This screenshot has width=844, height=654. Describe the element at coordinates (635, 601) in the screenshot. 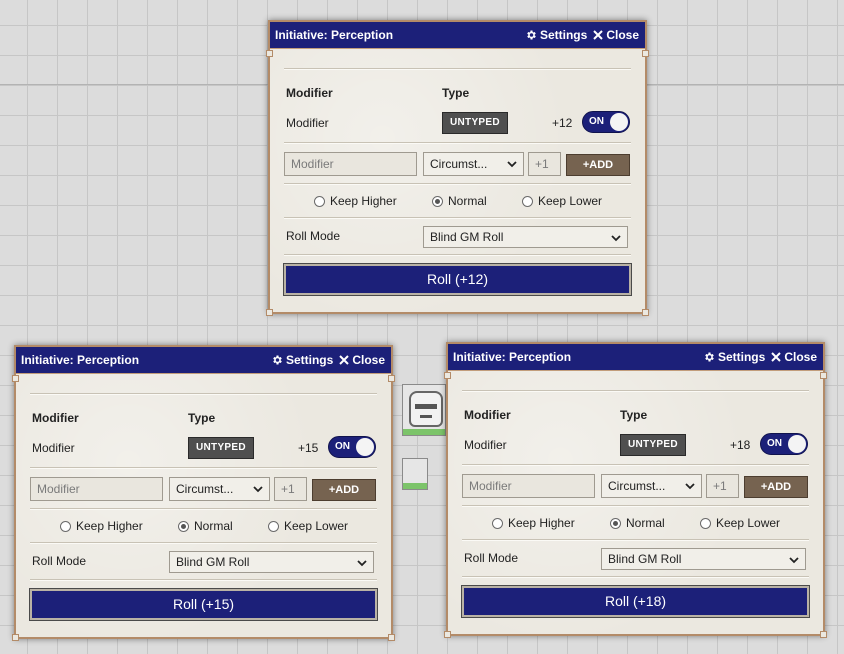

I see `roll-button: Roll (+18)` at that location.